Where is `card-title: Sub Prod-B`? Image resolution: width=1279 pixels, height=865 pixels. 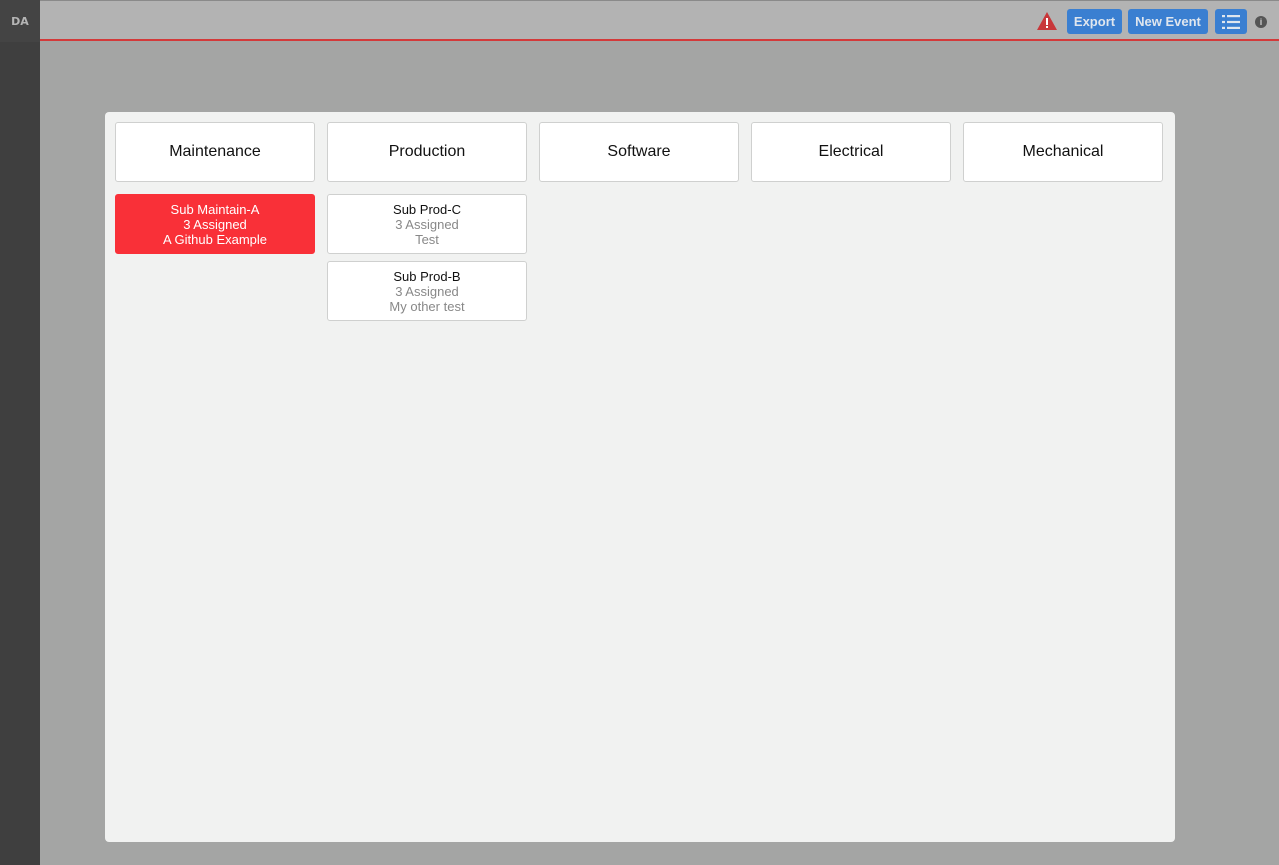
card-title: Sub Prod-B is located at coordinates (427, 276).